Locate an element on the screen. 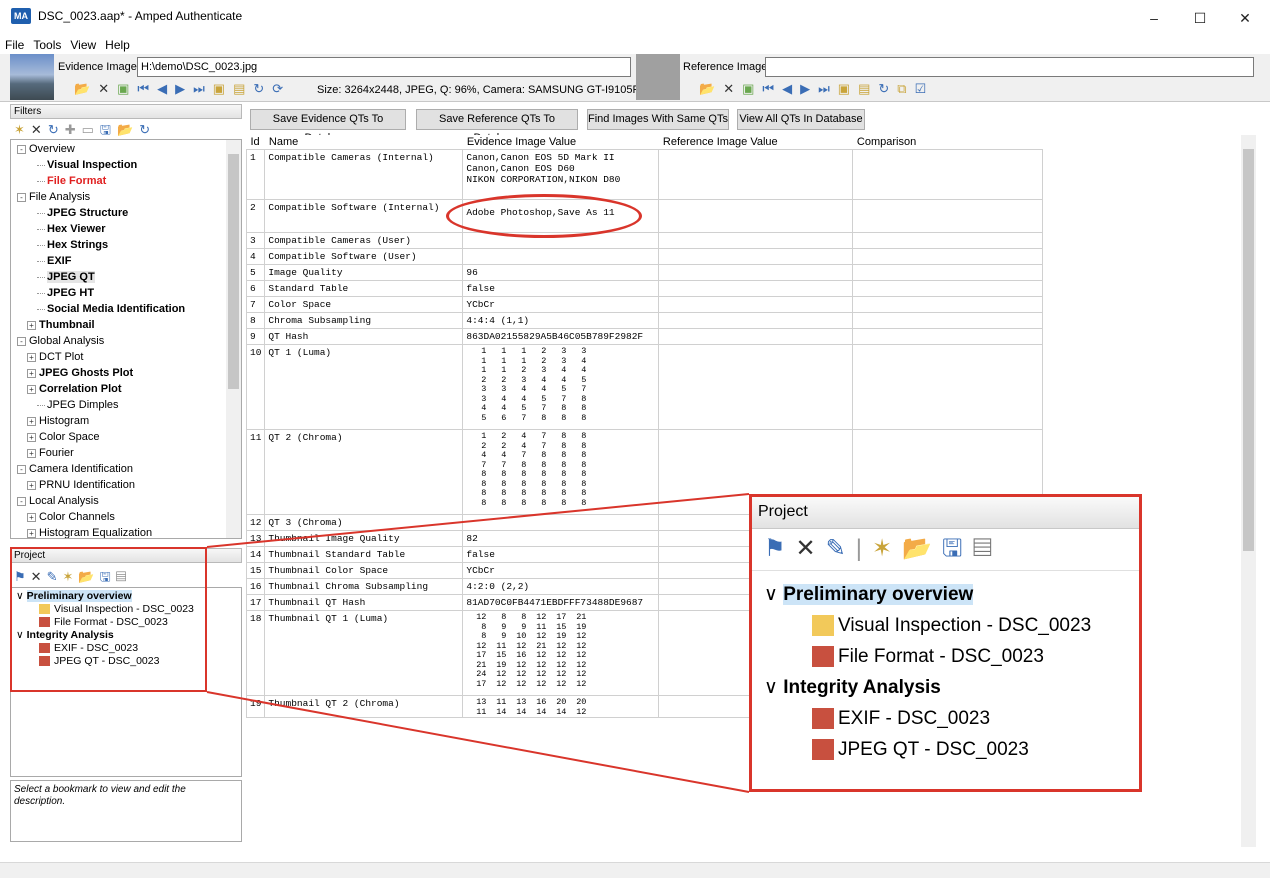 This screenshot has width=1270, height=878. project-group: ∨ Preliminary overview is located at coordinates (869, 594).